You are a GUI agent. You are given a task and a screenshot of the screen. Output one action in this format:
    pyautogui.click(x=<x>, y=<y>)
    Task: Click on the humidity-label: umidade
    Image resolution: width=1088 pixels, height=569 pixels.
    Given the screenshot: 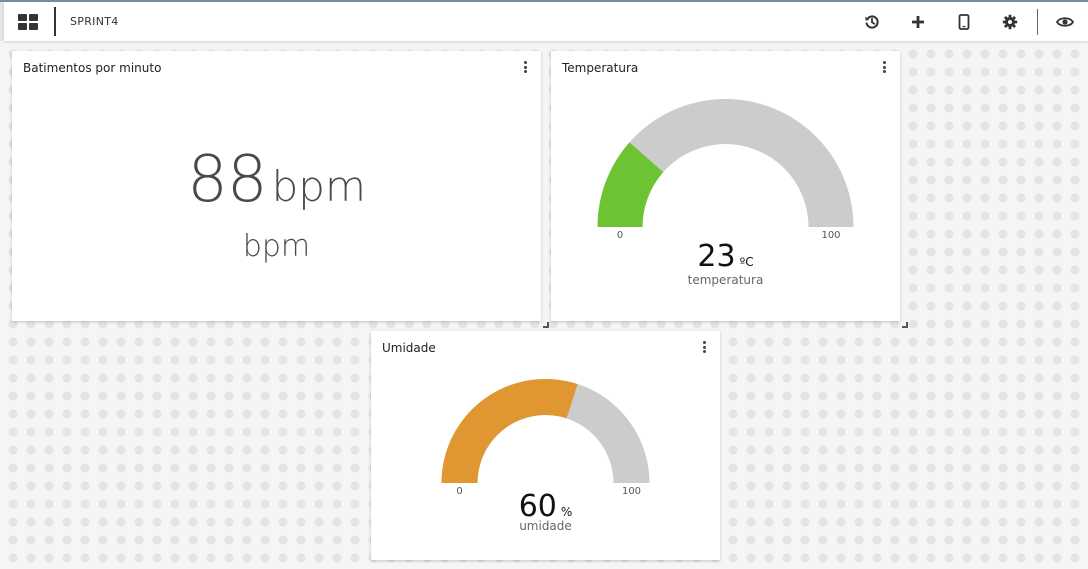 What is the action you would take?
    pyautogui.click(x=545, y=526)
    